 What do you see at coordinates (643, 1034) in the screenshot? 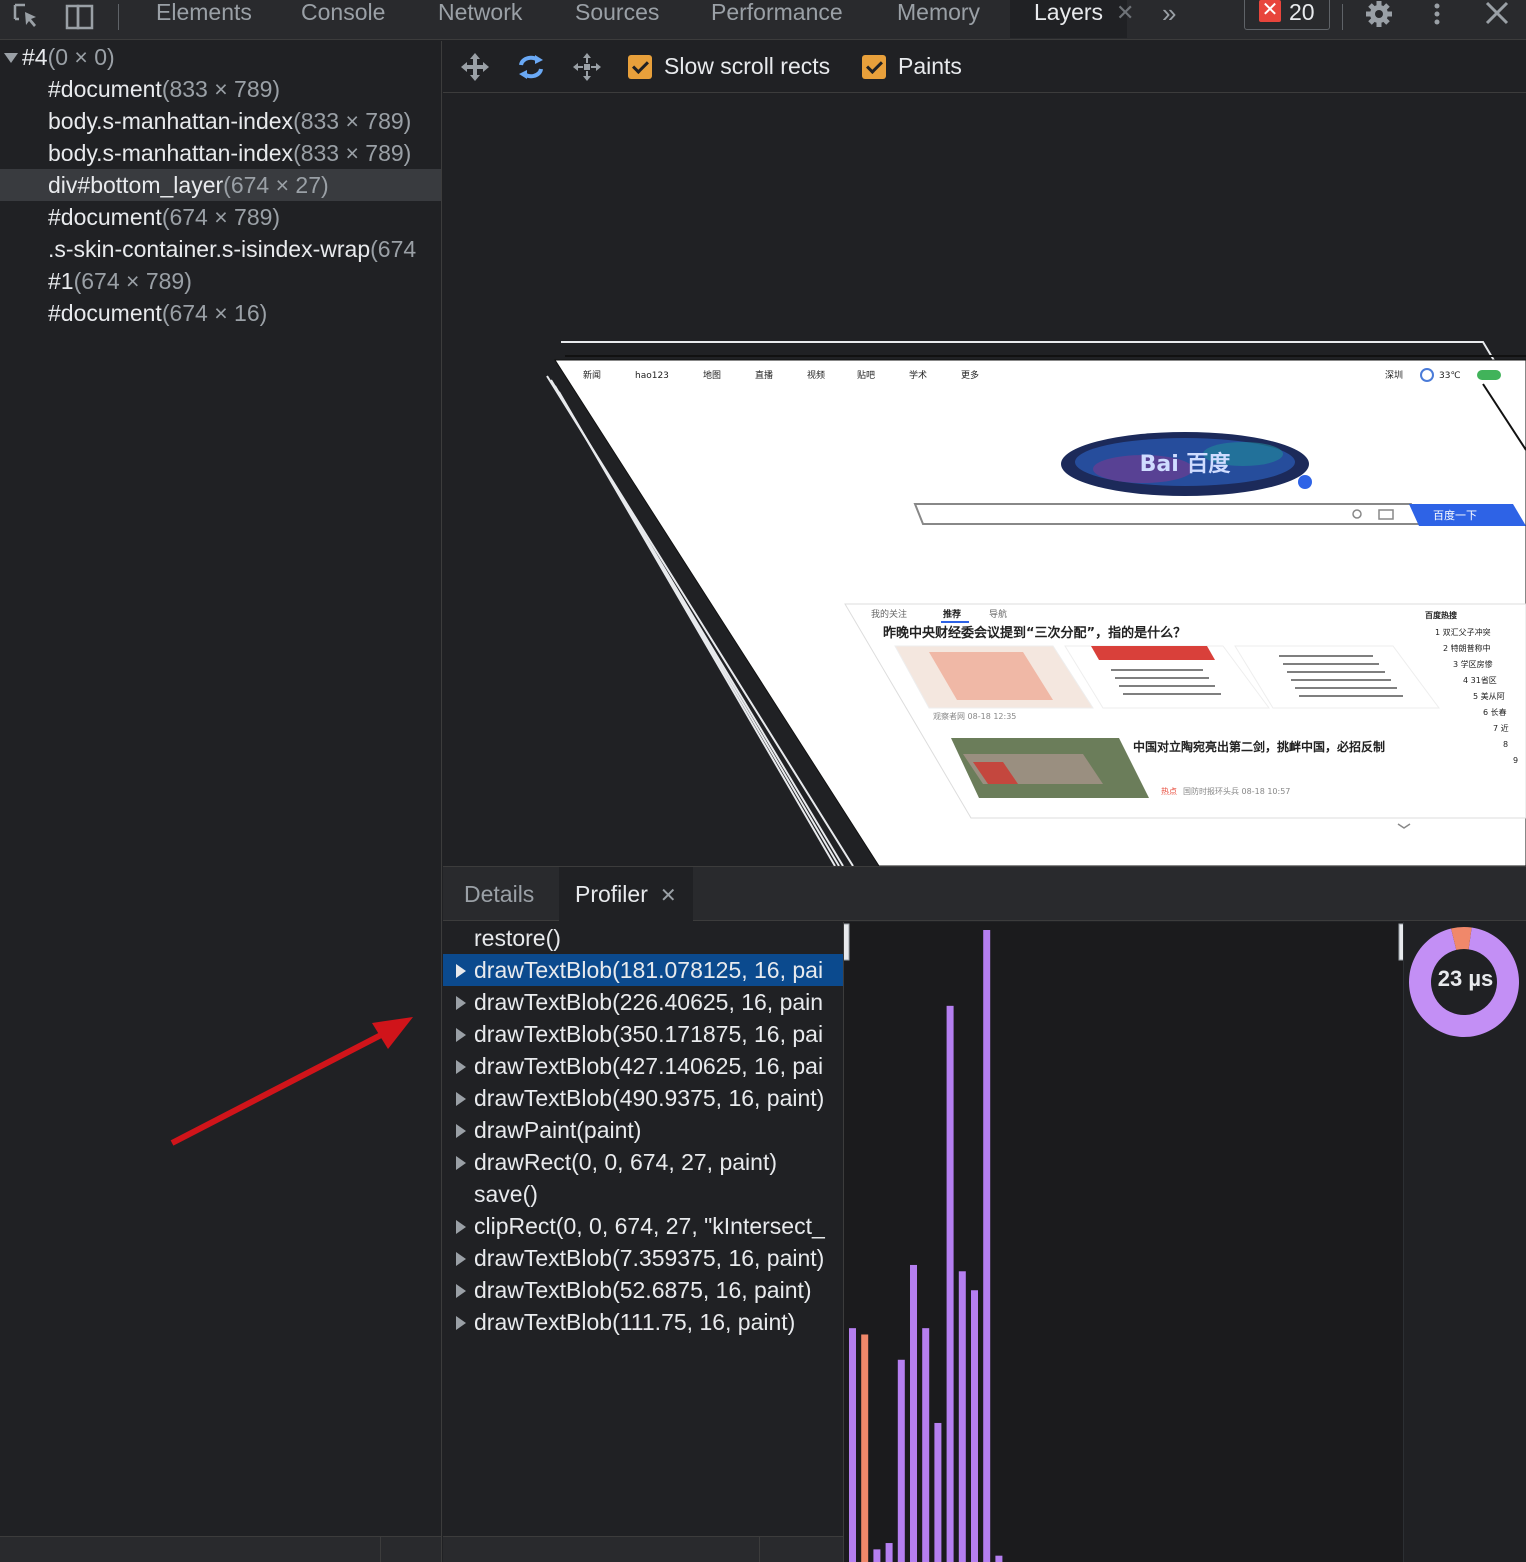
I see `command-row: drawTextBlob(350.171875, 16, pai` at bounding box center [643, 1034].